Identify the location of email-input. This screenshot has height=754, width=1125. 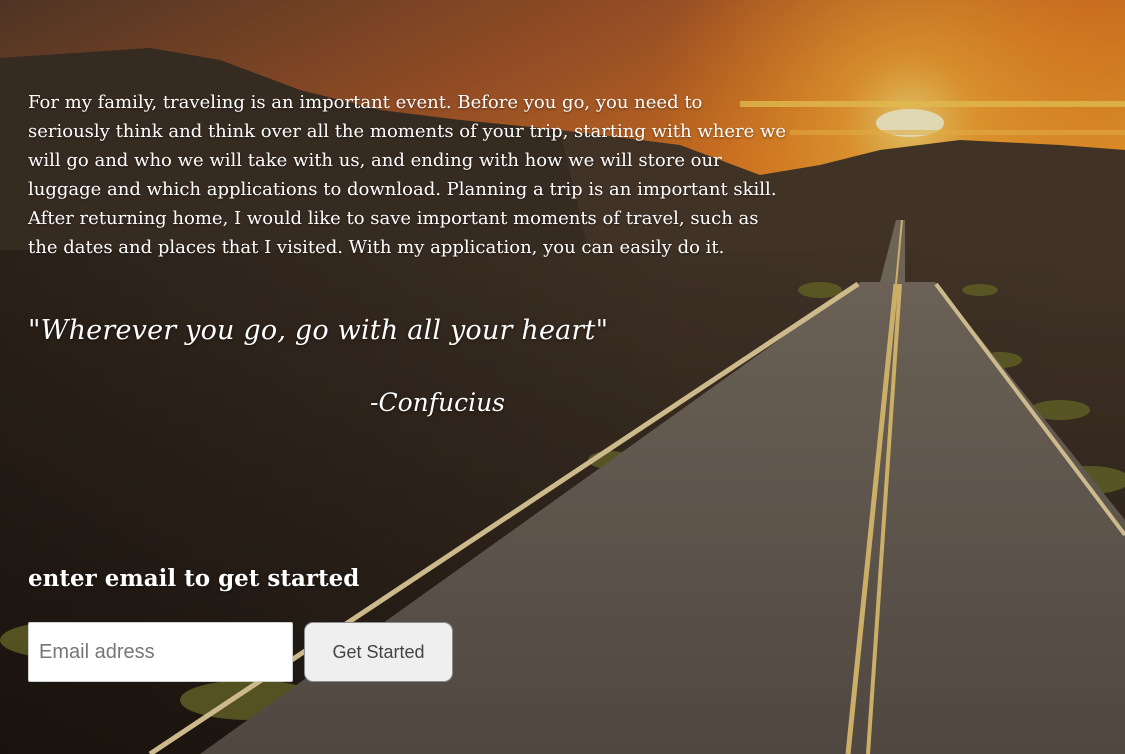
(160, 652).